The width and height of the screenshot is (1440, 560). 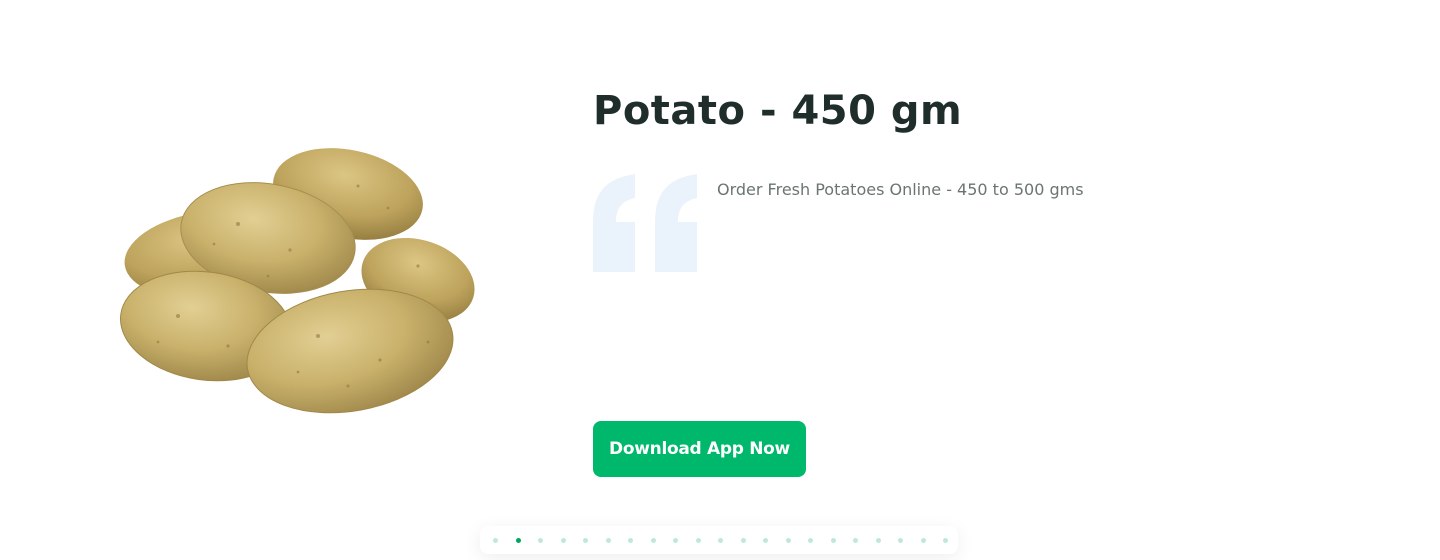 What do you see at coordinates (699, 449) in the screenshot?
I see `download-app-button: Download App Now` at bounding box center [699, 449].